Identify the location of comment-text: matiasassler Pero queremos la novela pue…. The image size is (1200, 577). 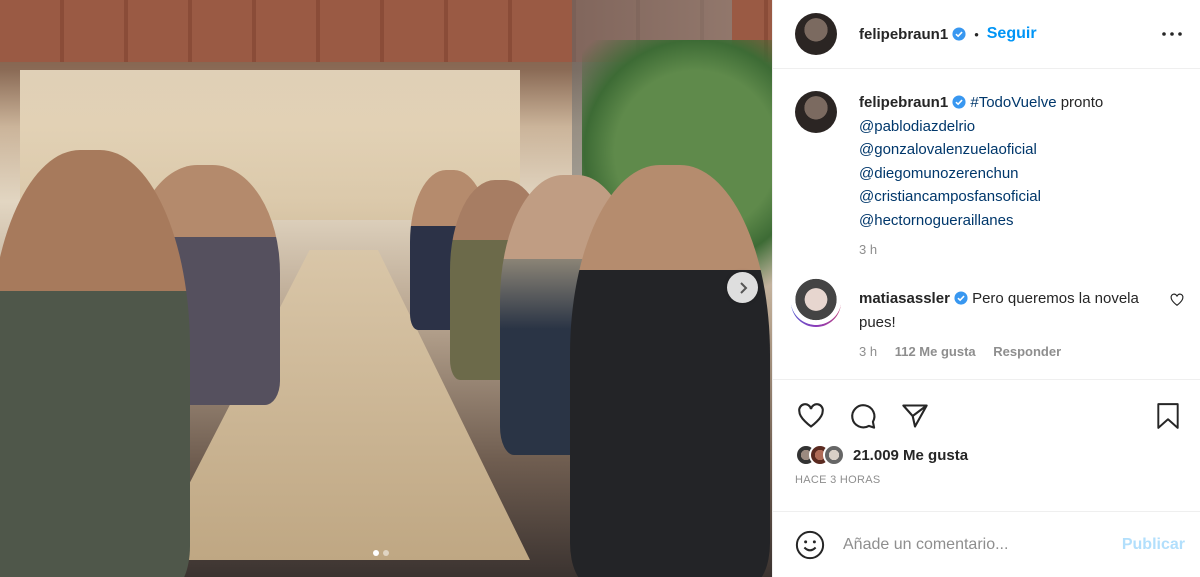
(1009, 310).